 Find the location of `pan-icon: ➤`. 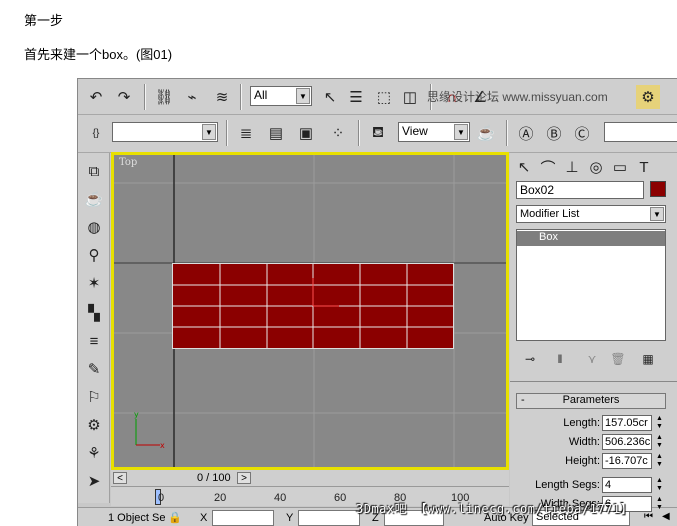

pan-icon: ➤ is located at coordinates (94, 481).